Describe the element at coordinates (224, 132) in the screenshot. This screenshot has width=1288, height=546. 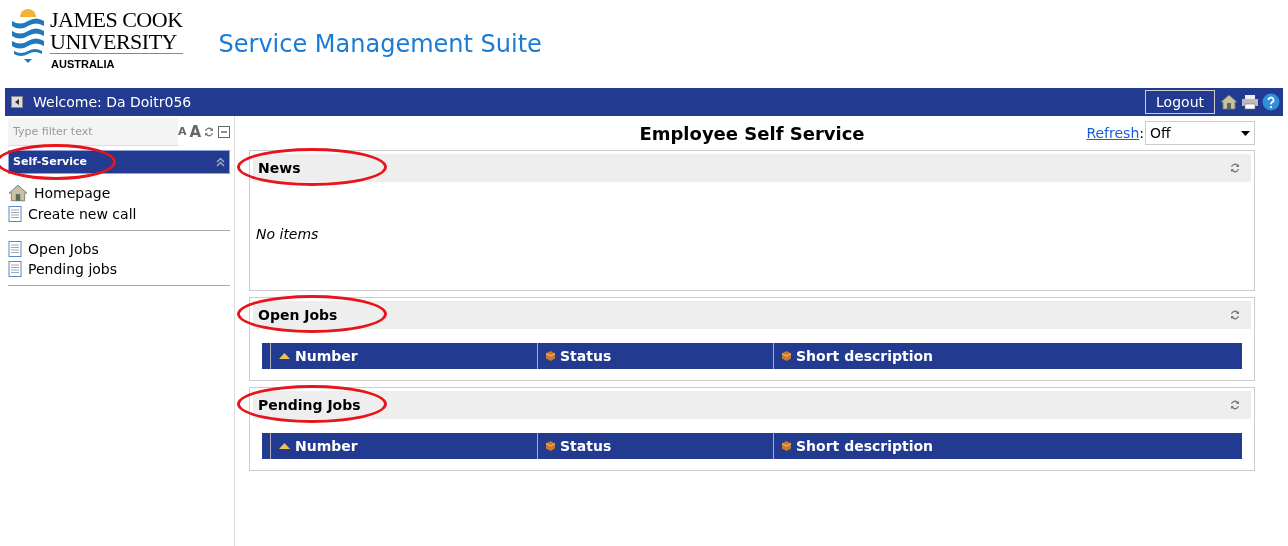
I see `collapse-icon` at that location.